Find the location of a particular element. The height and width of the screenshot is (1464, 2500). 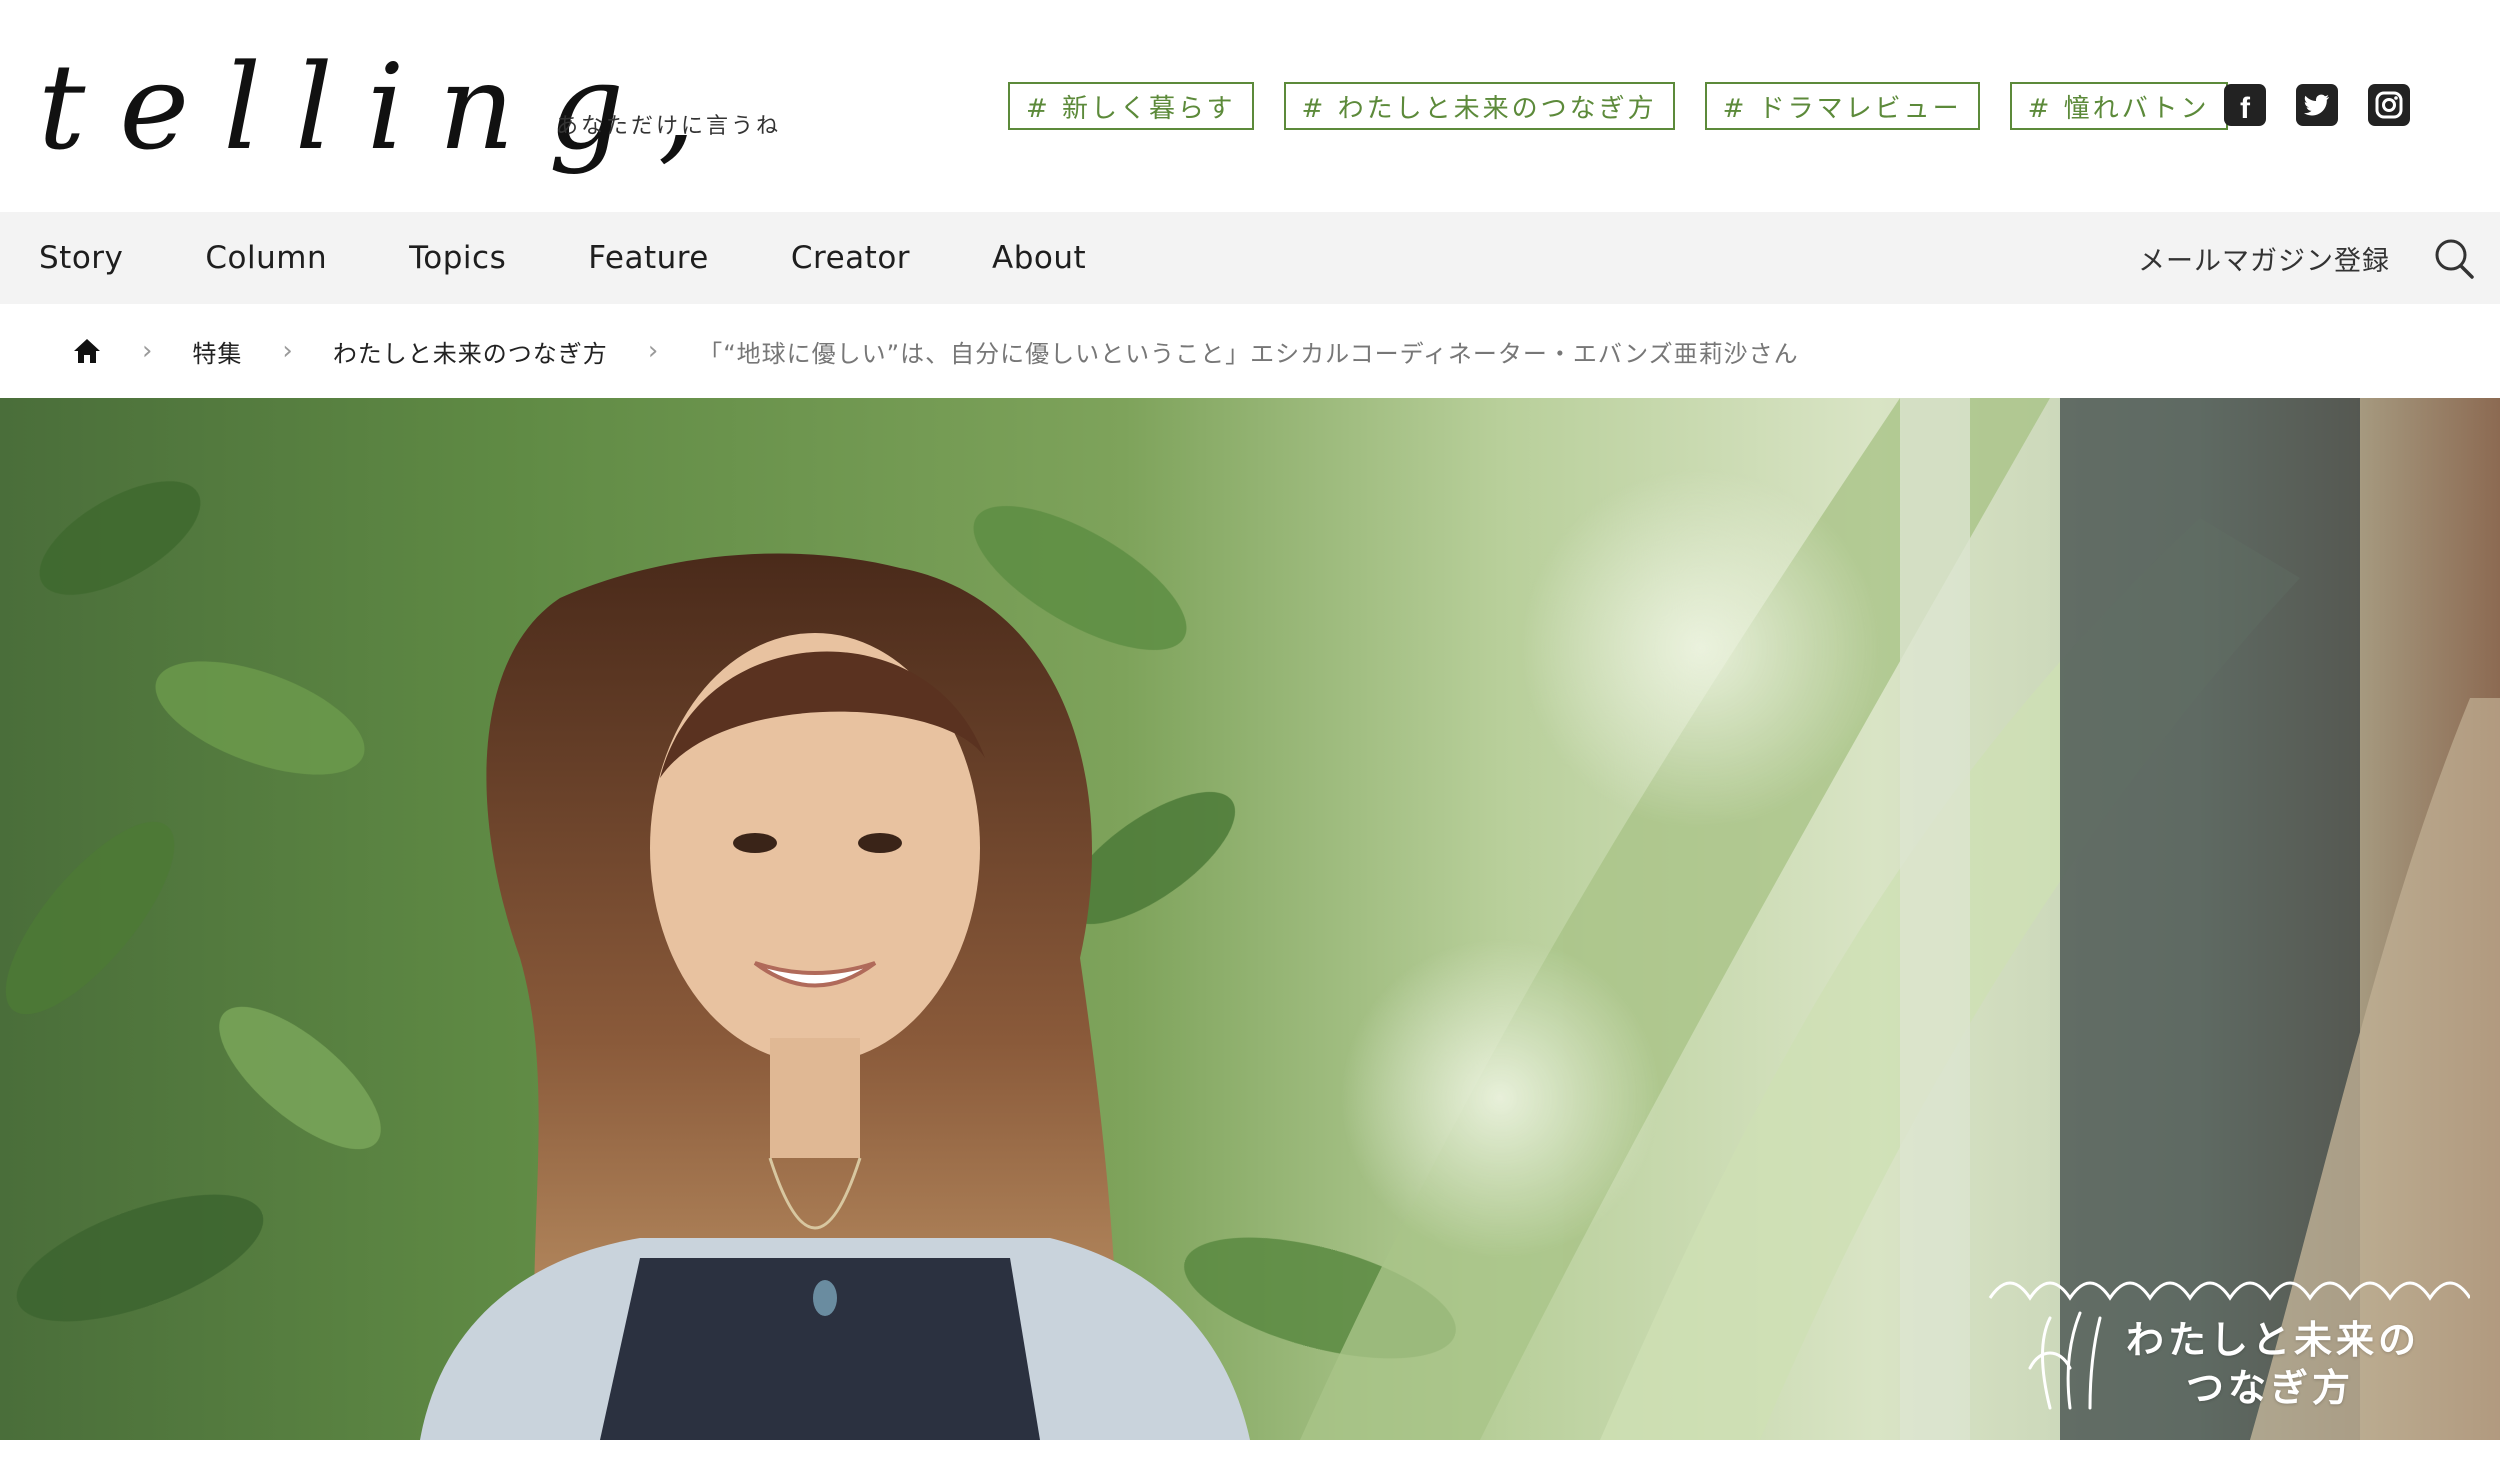

hashtag-drama-review: # ドラマレビュー is located at coordinates (1842, 106).